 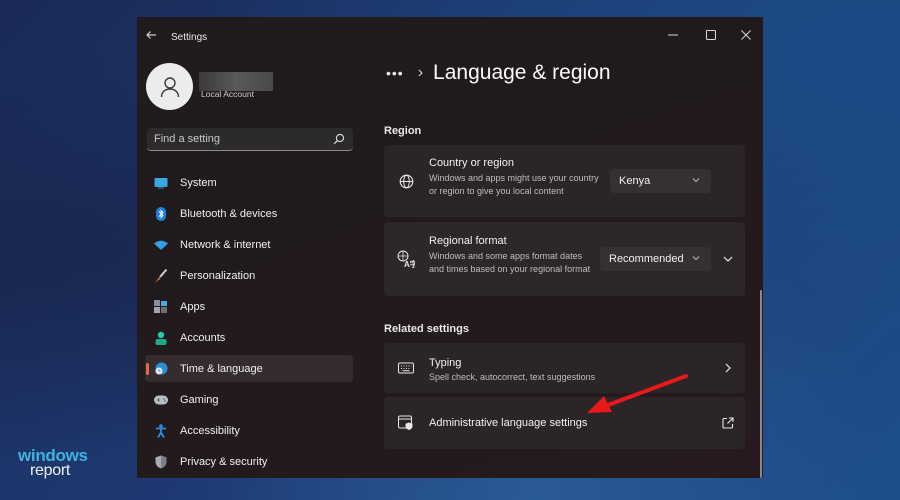 I want to click on expand-chevron-icon, so click(x=728, y=259).